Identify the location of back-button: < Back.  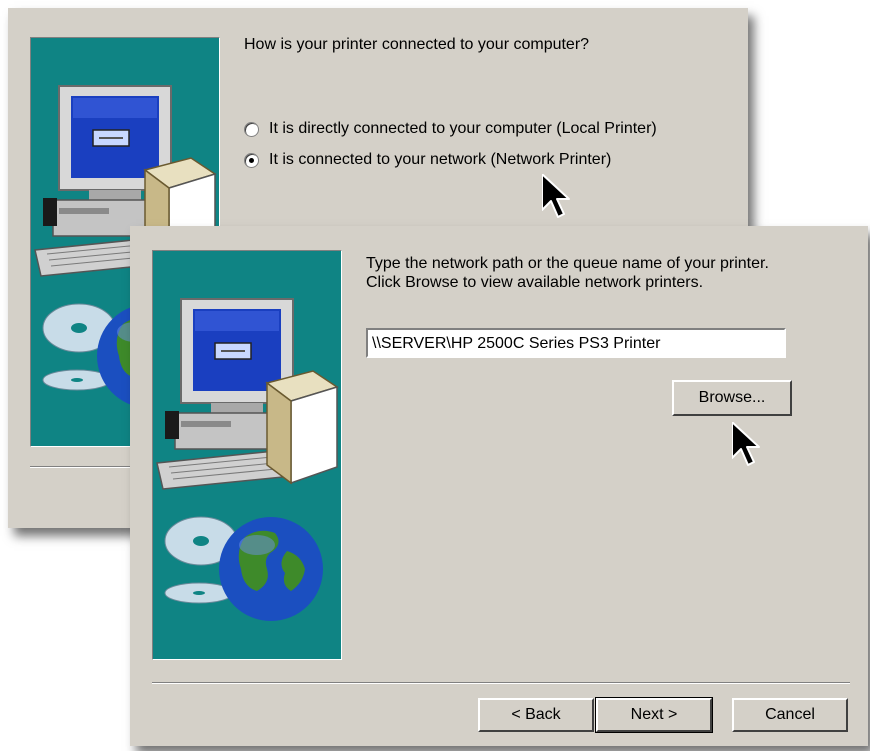
(536, 715).